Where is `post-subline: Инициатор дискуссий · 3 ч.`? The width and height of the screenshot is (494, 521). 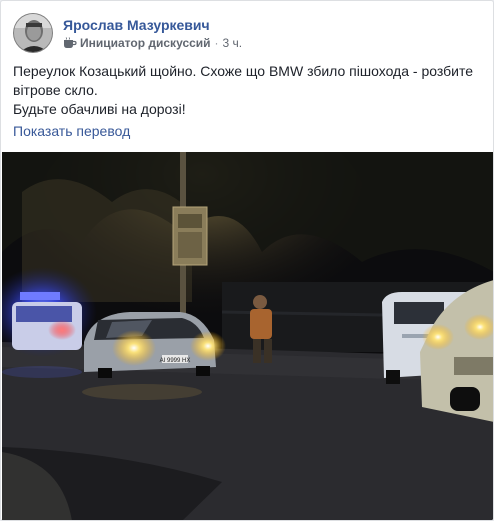
post-subline: Инициатор дискуссий · 3 ч. is located at coordinates (152, 43).